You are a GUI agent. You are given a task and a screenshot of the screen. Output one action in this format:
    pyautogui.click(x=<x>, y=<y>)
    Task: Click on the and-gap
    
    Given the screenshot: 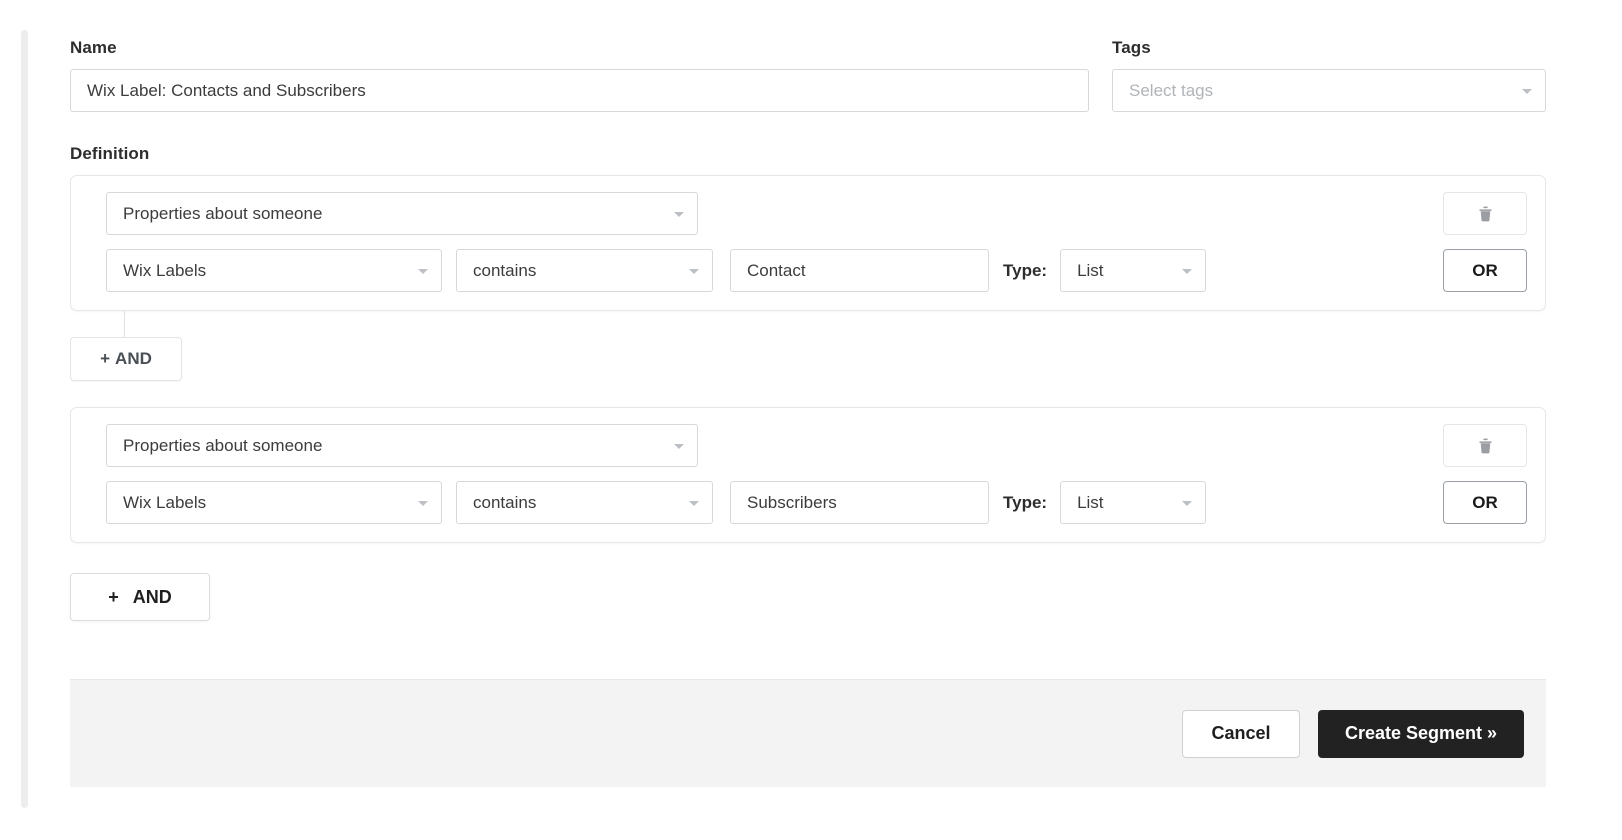 What is the action you would take?
    pyautogui.click(x=808, y=394)
    